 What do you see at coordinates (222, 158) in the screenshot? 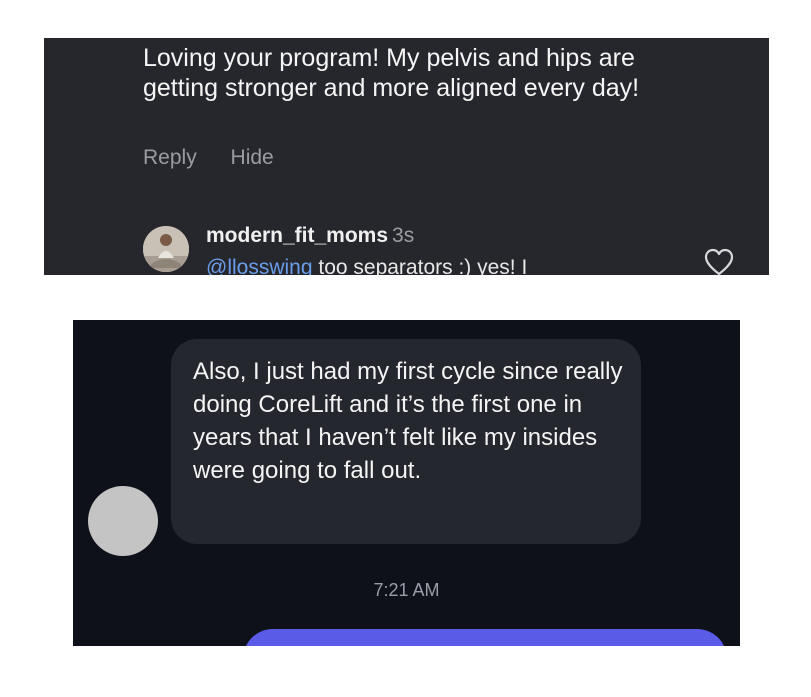
I see `comment-actions: Reply Hide` at bounding box center [222, 158].